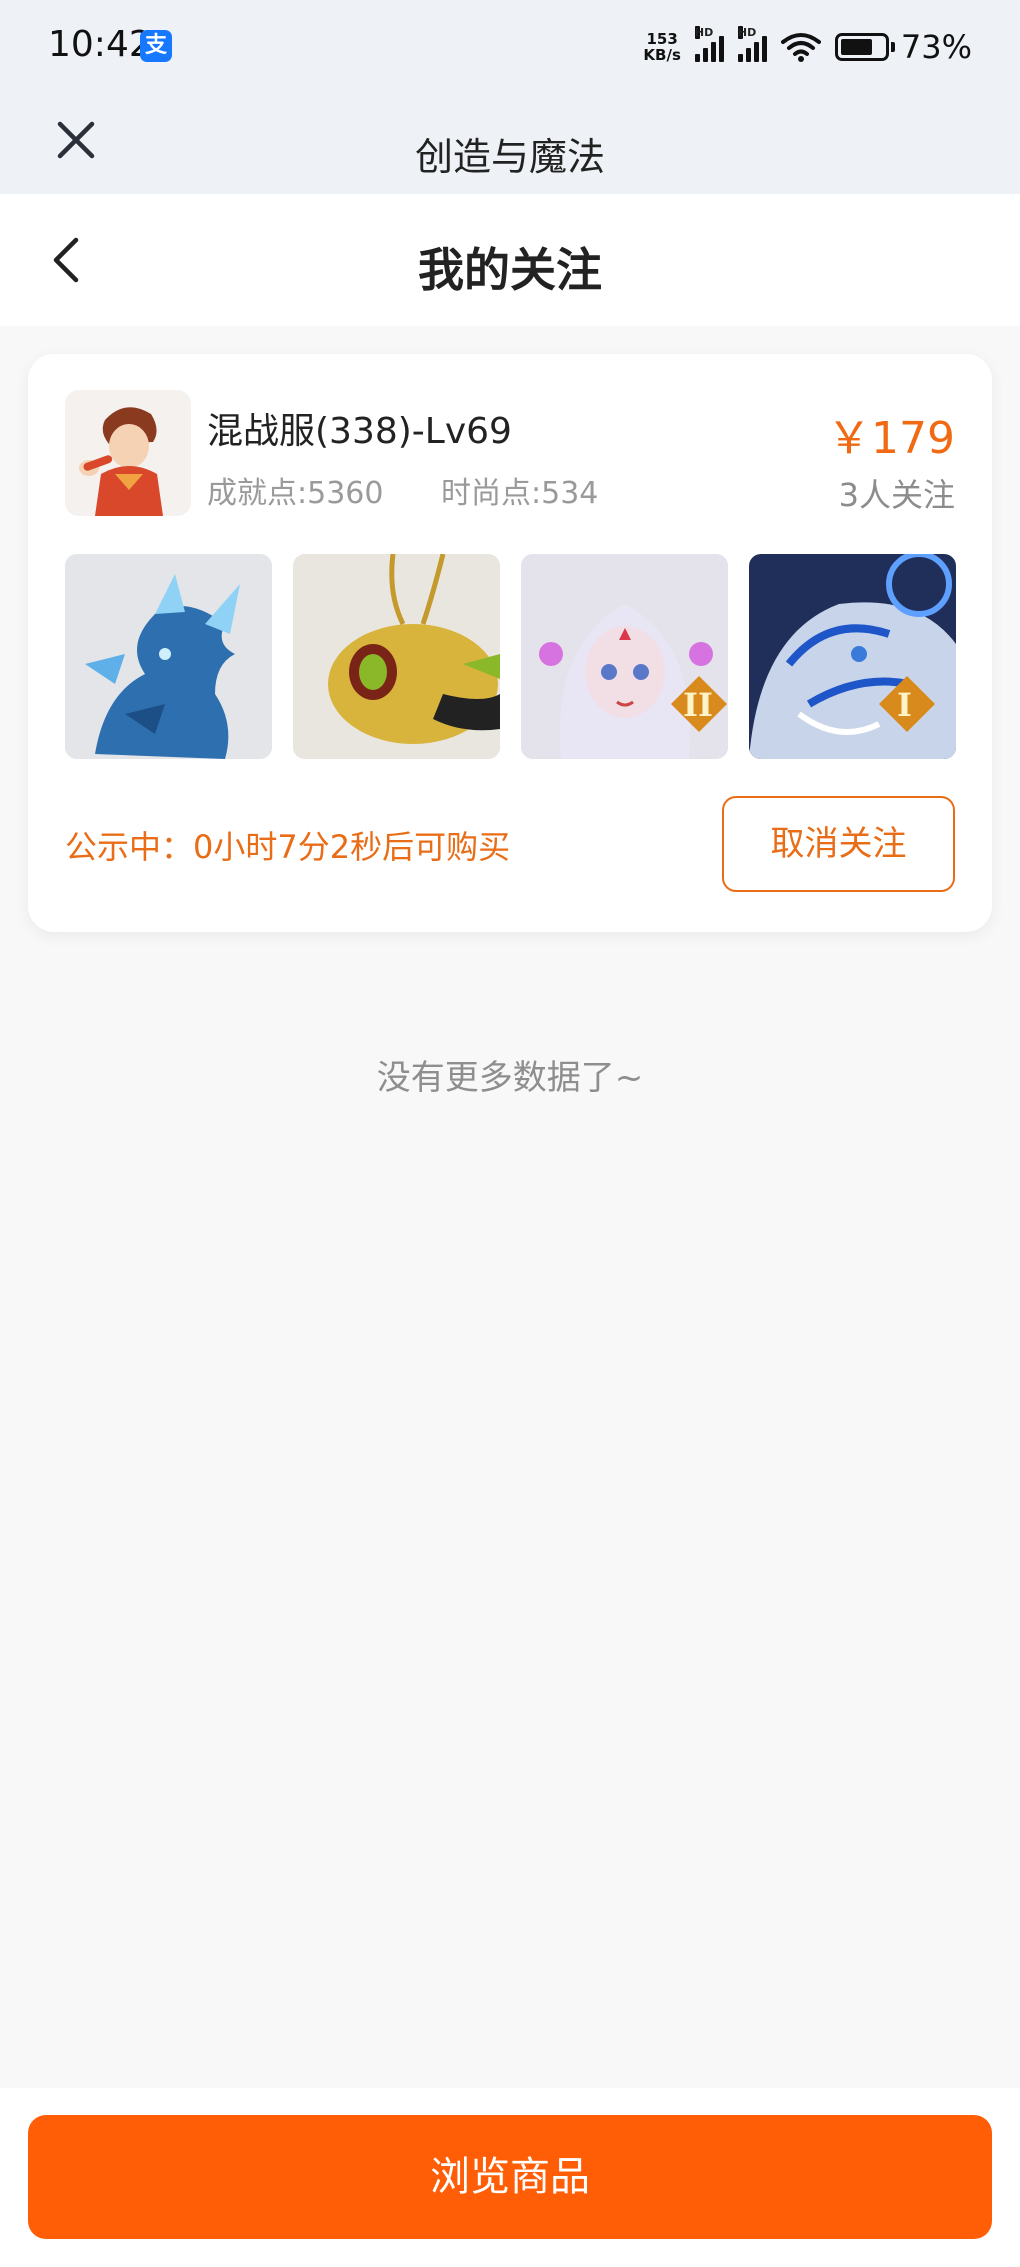 This screenshot has height=2267, width=1020. Describe the element at coordinates (800, 47) in the screenshot. I see `wifi-icon` at that location.